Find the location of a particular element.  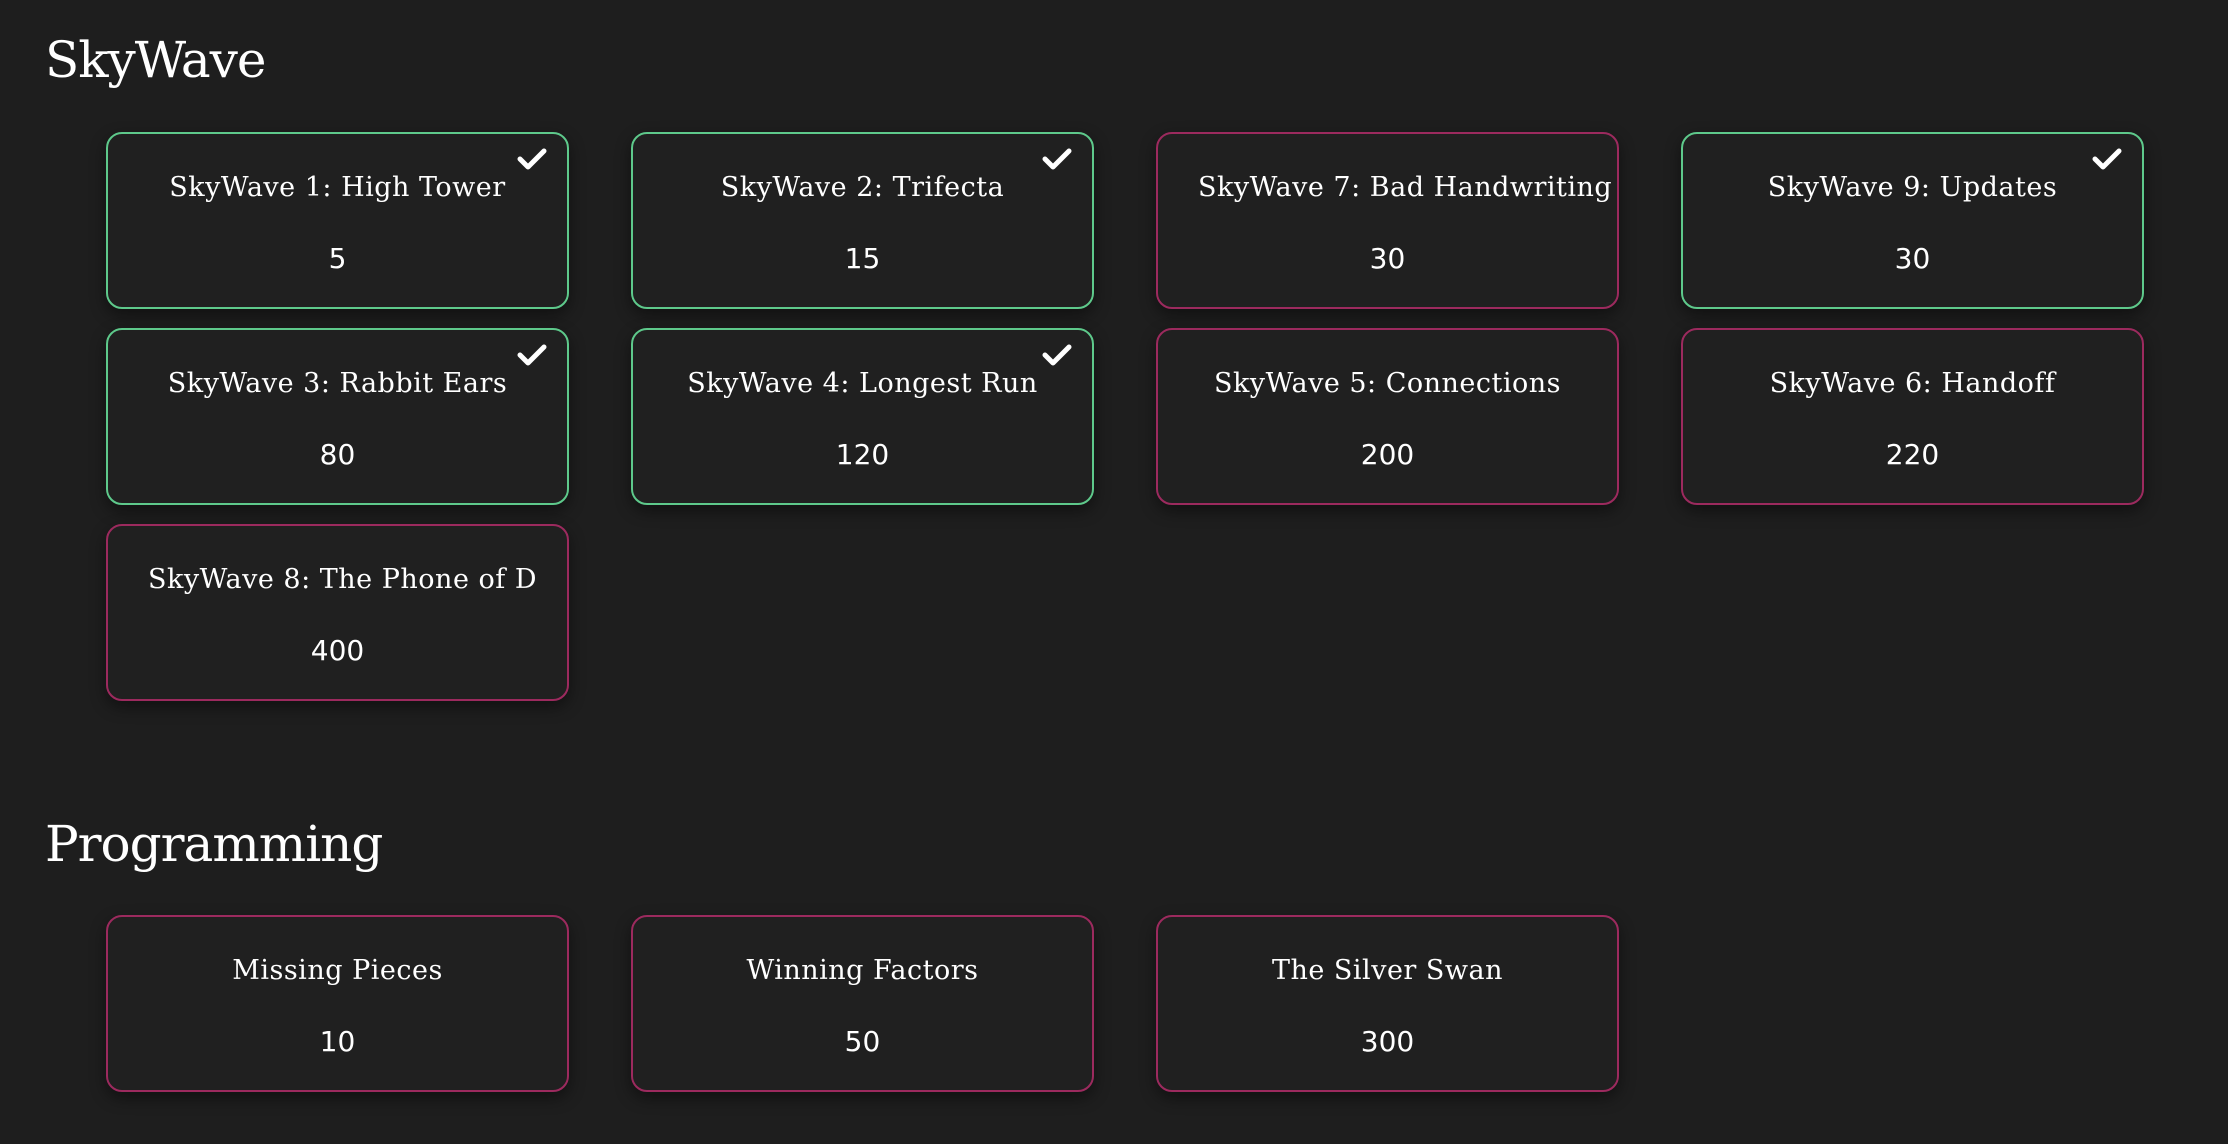

challenge-name: SkyWave 8: The Phone of D is located at coordinates (342, 579).